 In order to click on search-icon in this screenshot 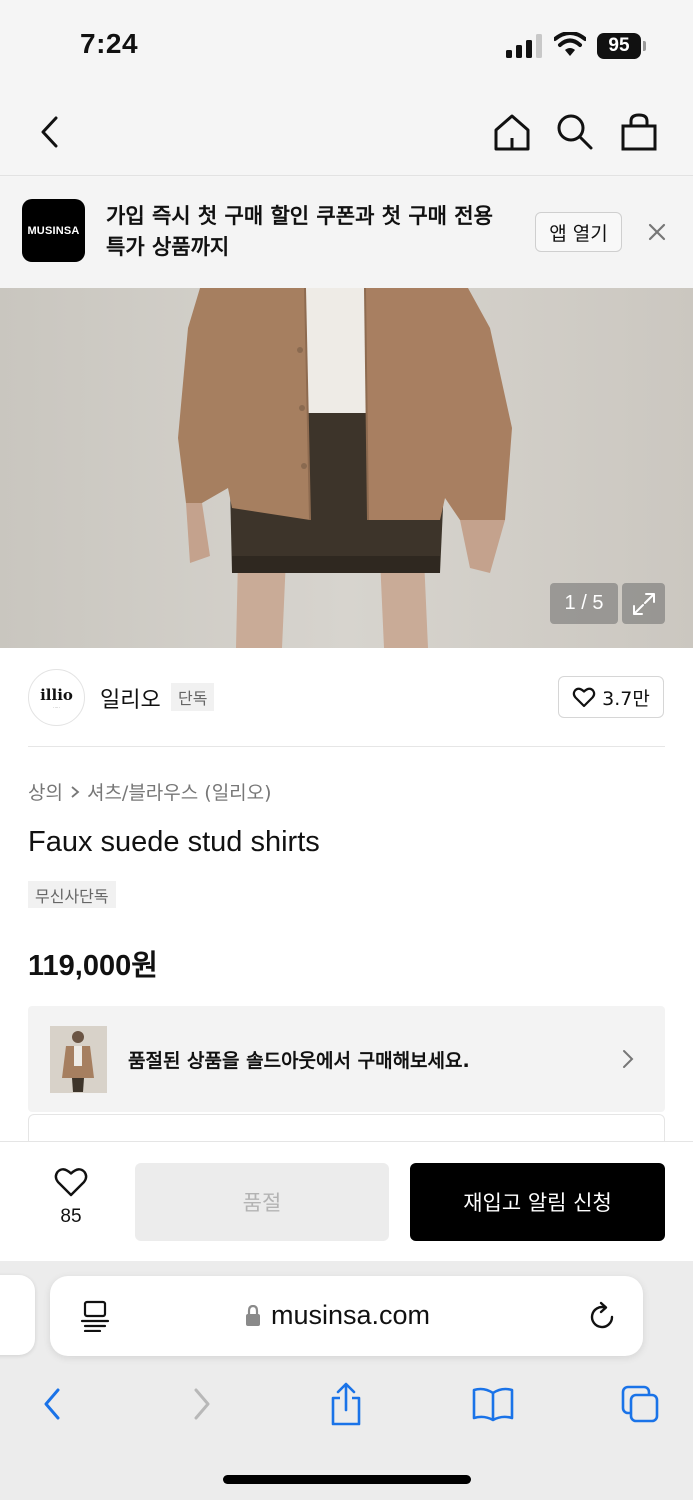, I will do `click(575, 132)`.